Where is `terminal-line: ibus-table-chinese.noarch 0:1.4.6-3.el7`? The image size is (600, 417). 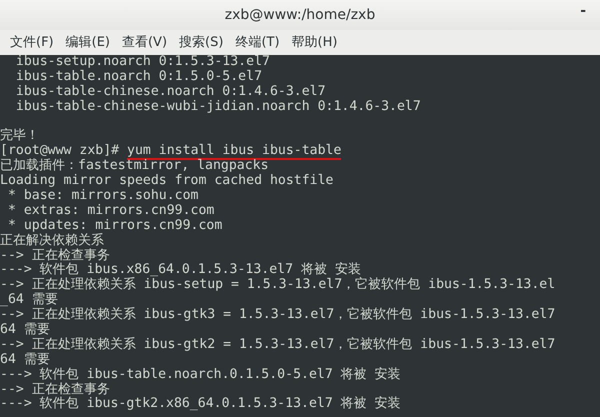 terminal-line: ibus-table-chinese.noarch 0:1.4.6-3.el7 is located at coordinates (170, 92).